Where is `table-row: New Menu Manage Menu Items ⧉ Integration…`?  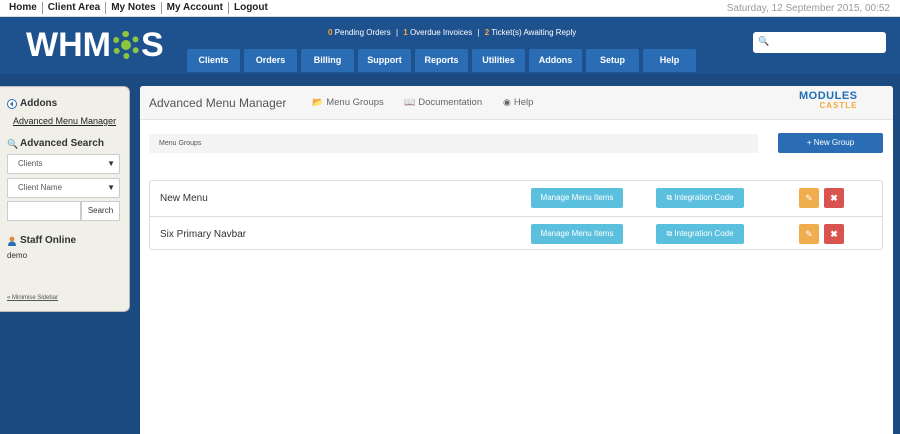 table-row: New Menu Manage Menu Items ⧉ Integration… is located at coordinates (516, 198).